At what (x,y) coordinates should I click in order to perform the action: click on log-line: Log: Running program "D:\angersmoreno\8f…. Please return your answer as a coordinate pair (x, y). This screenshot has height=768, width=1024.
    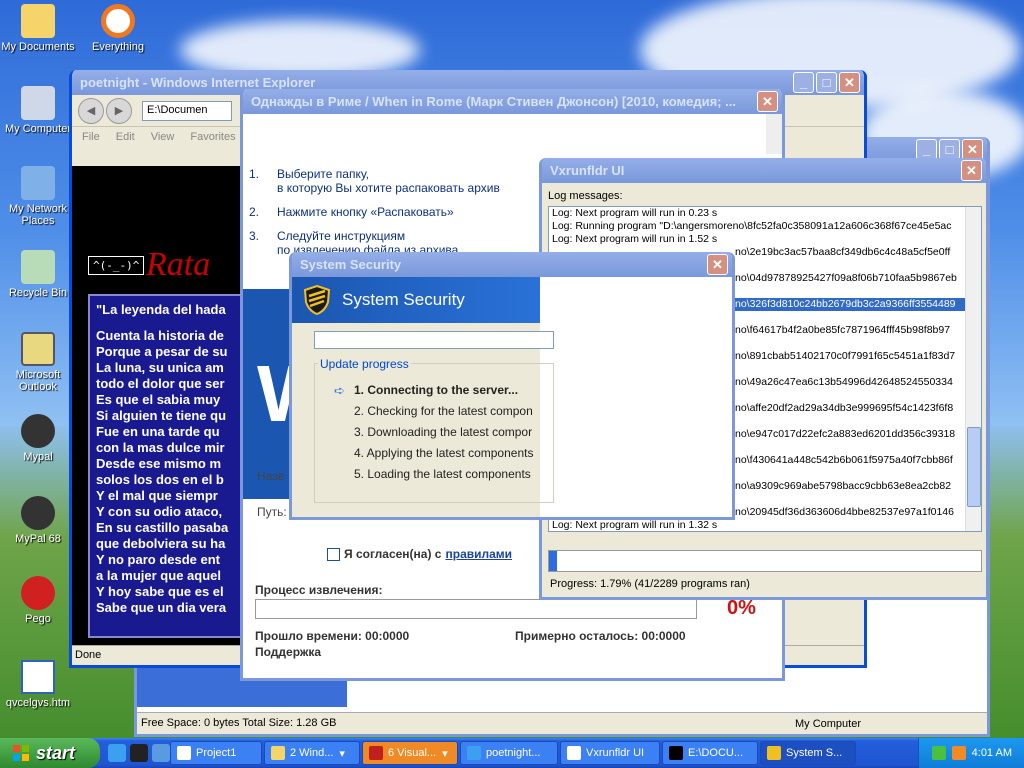
    Looking at the image, I should click on (765, 226).